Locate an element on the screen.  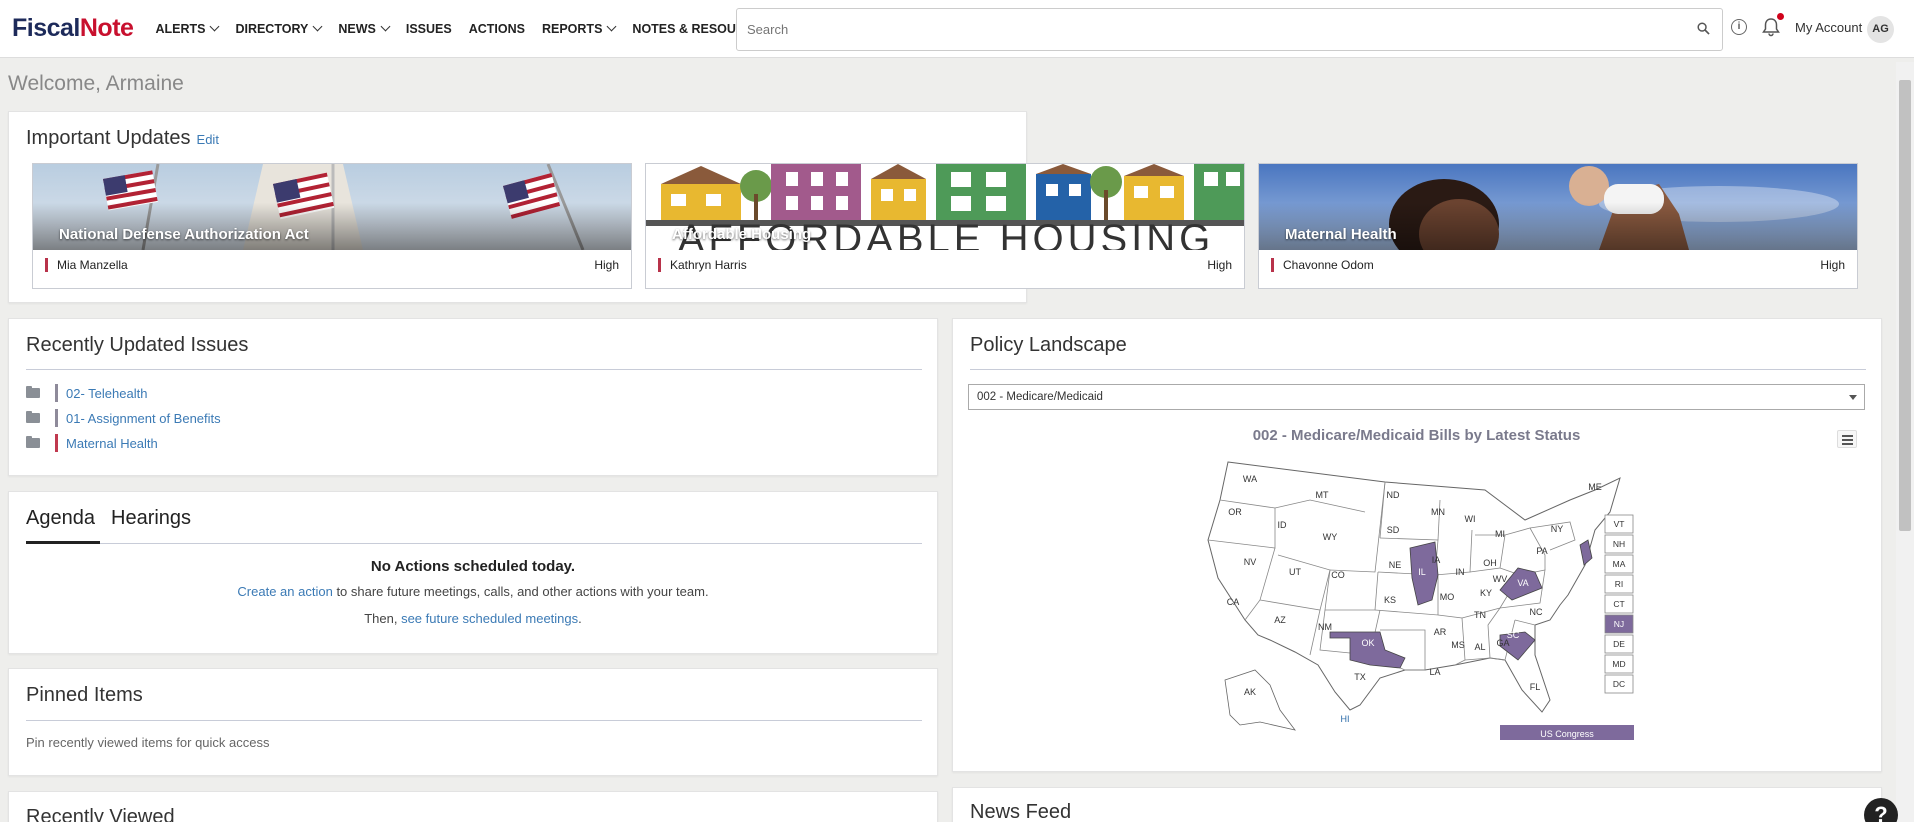
small-state-label-de: DE is located at coordinates (1619, 644).